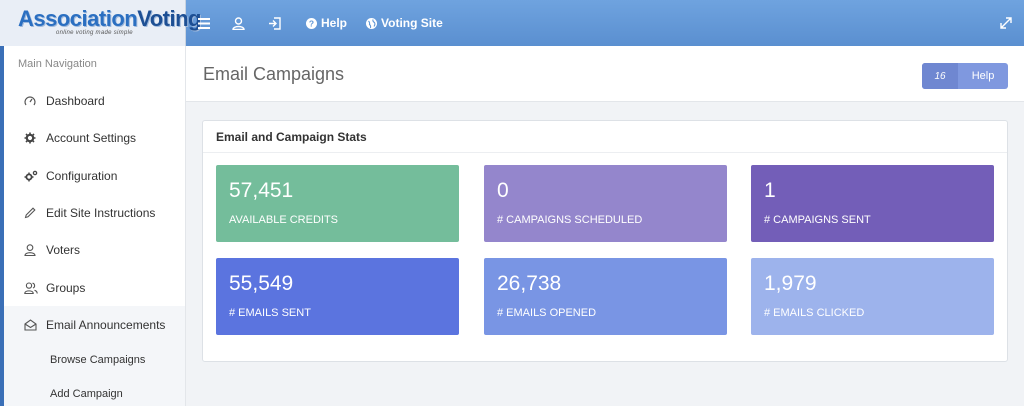 The height and width of the screenshot is (406, 1024). I want to click on expand-icon, so click(1006, 23).